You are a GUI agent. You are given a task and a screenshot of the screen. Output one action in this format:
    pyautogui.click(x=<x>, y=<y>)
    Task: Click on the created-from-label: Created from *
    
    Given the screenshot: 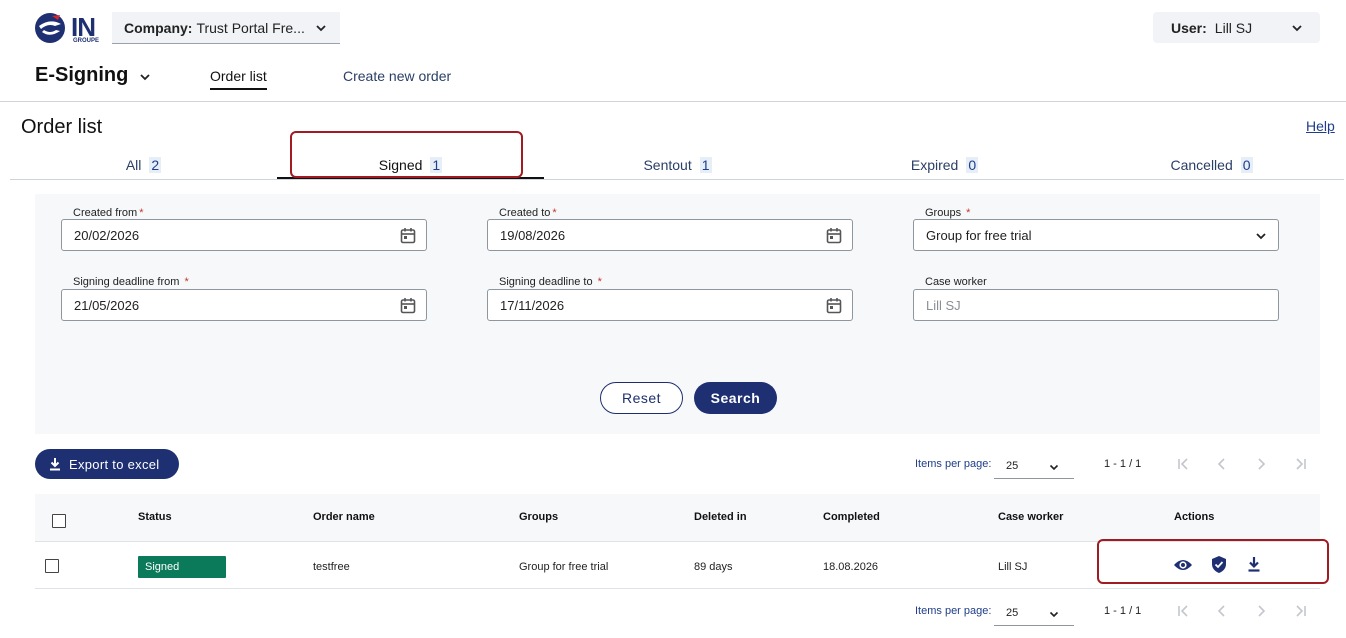 What is the action you would take?
    pyautogui.click(x=108, y=213)
    